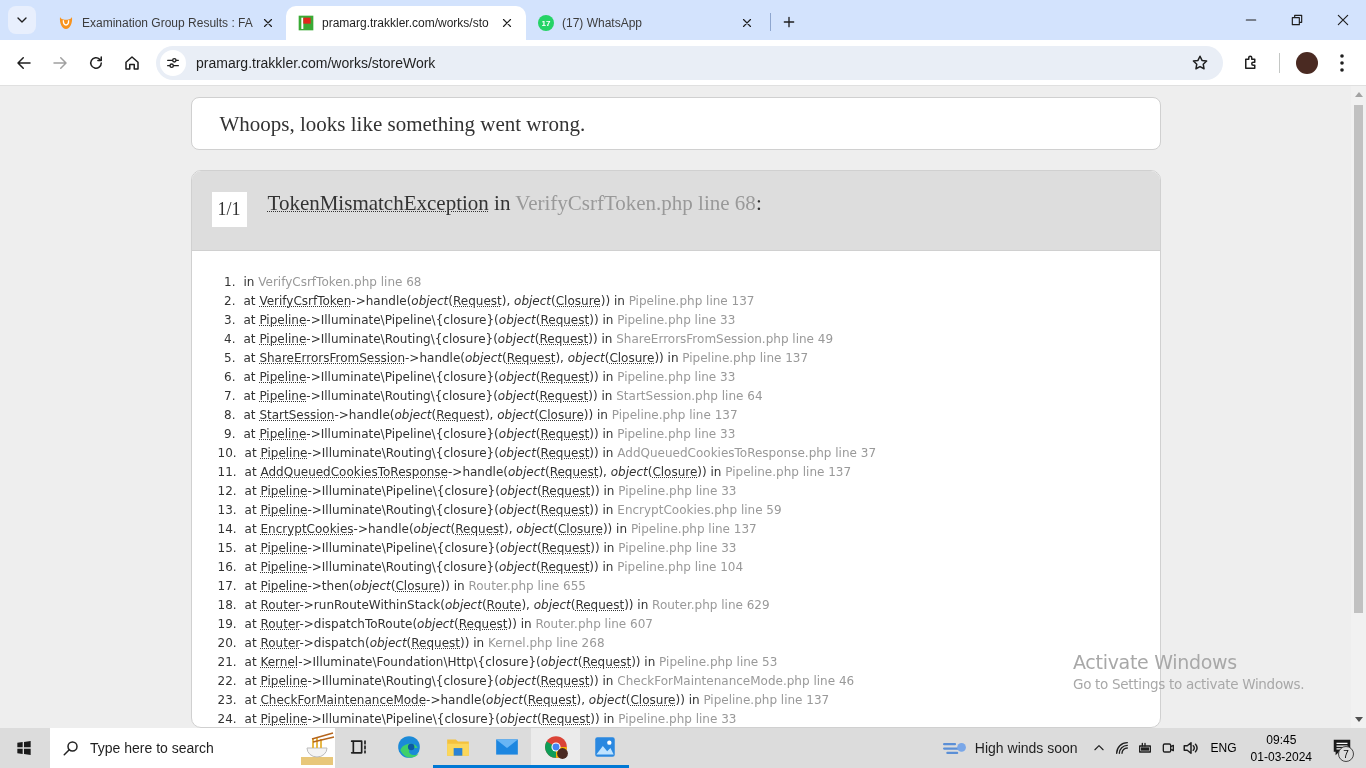  I want to click on list-number: 24., so click(227, 718).